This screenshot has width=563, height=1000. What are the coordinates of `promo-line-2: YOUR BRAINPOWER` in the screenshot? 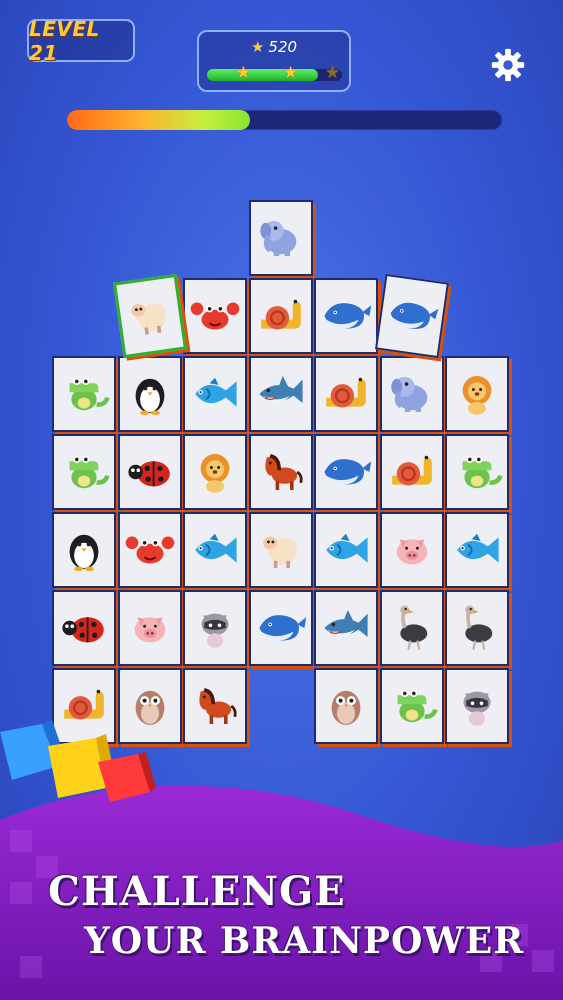 It's located at (304, 941).